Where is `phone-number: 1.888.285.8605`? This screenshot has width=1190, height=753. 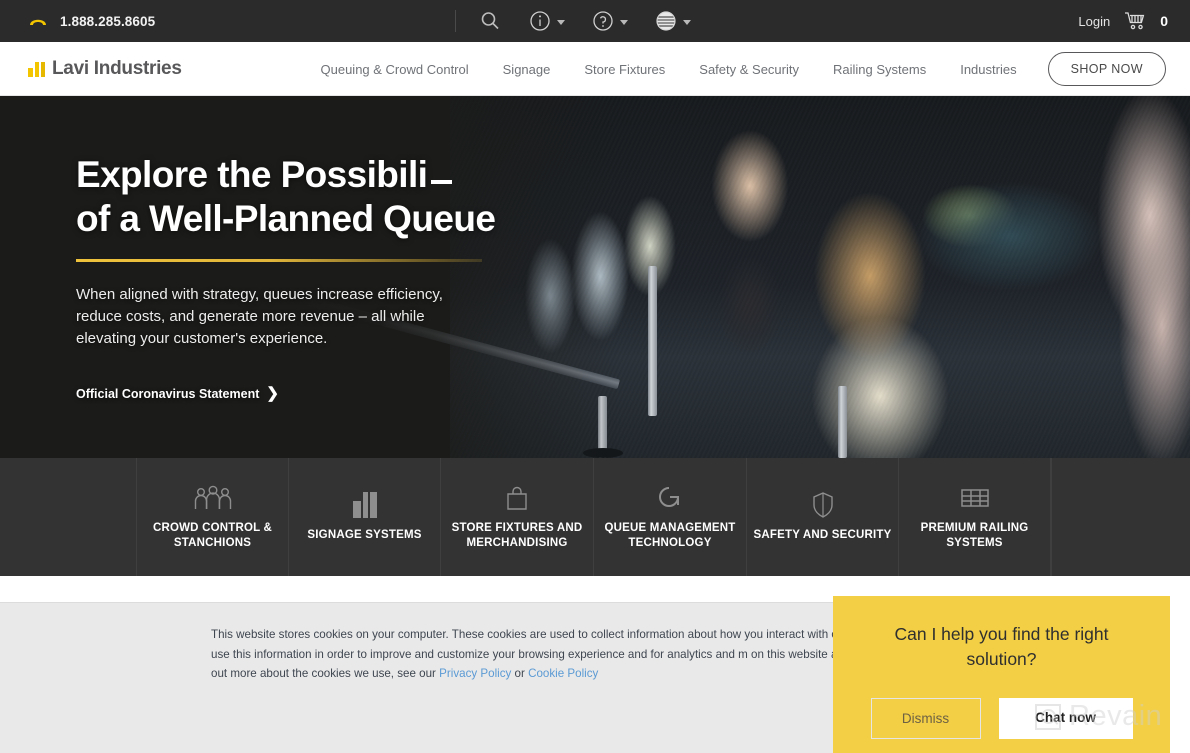 phone-number: 1.888.285.8605 is located at coordinates (107, 21).